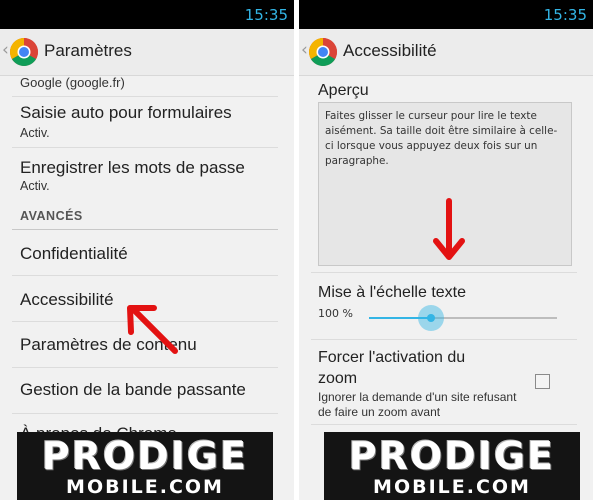 This screenshot has width=593, height=500. Describe the element at coordinates (390, 50) in the screenshot. I see `page-title: Accessibilité` at that location.